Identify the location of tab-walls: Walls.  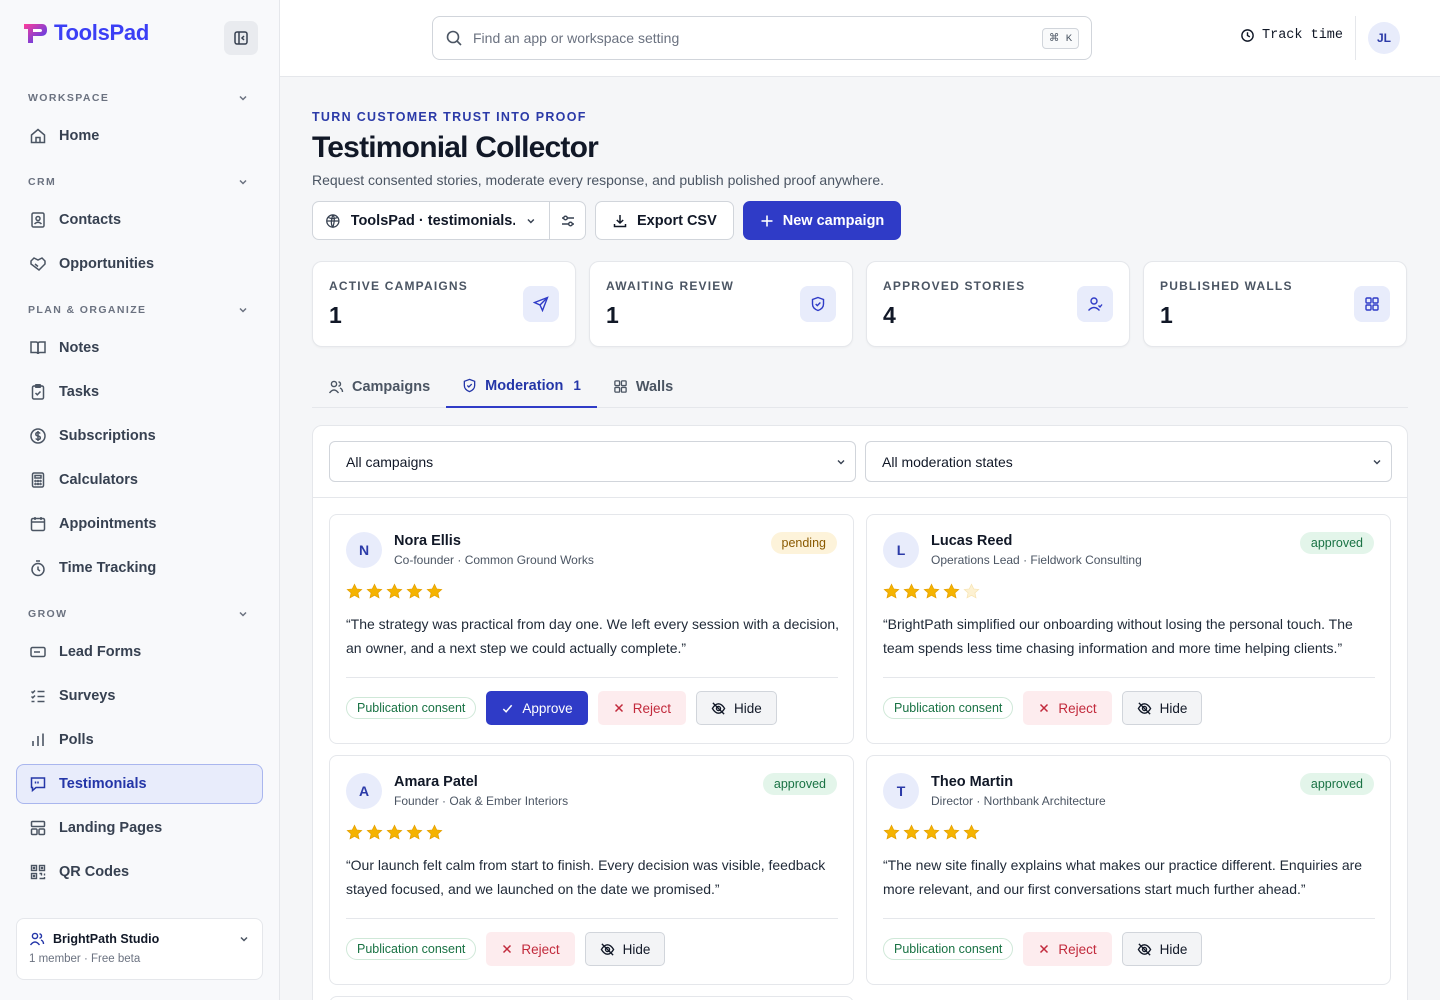
(643, 386).